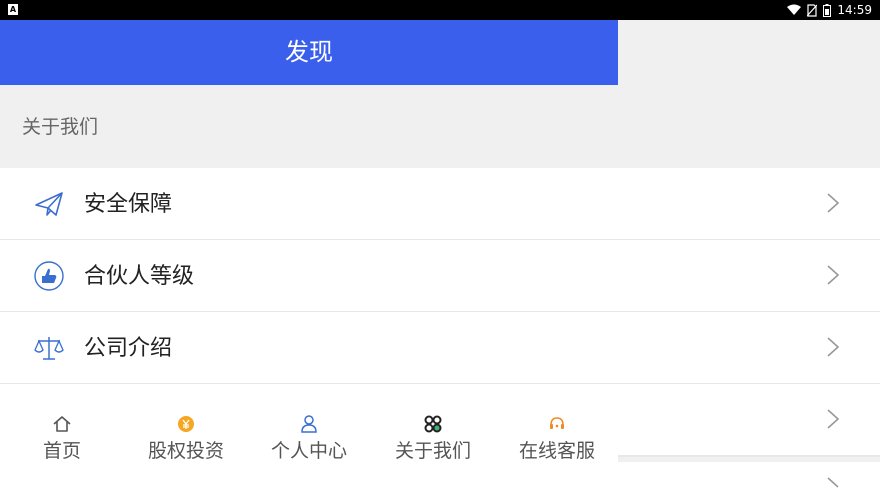 Image resolution: width=880 pixels, height=492 pixels. I want to click on tab-personal-center: 个人中心, so click(309, 438).